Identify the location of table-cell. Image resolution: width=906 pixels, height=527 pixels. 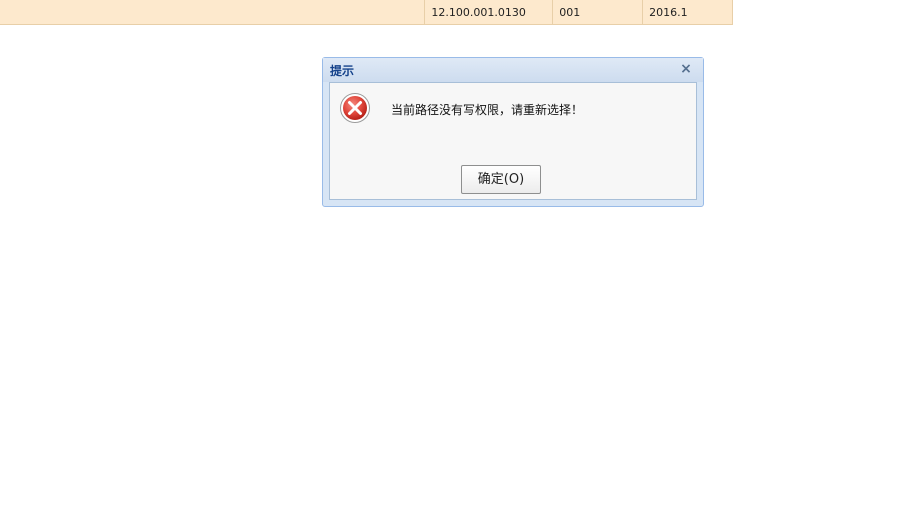
(212, 12).